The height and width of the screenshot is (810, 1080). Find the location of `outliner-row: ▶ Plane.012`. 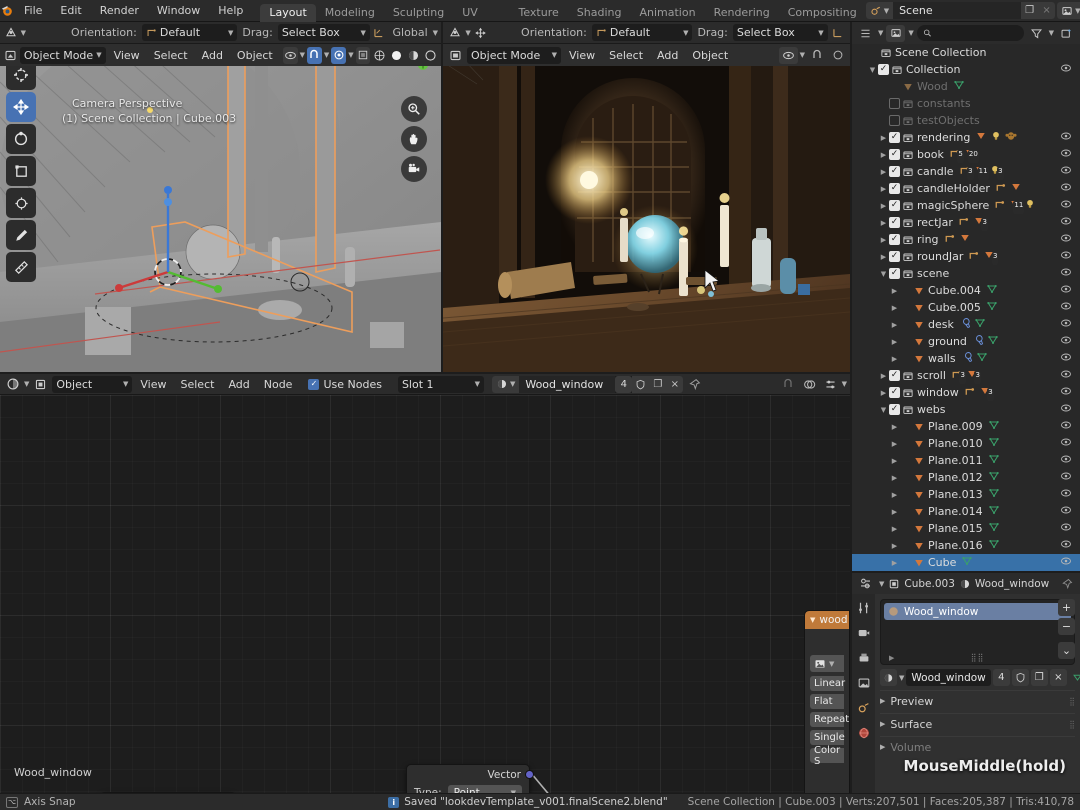

outliner-row: ▶ Plane.012 is located at coordinates (966, 477).